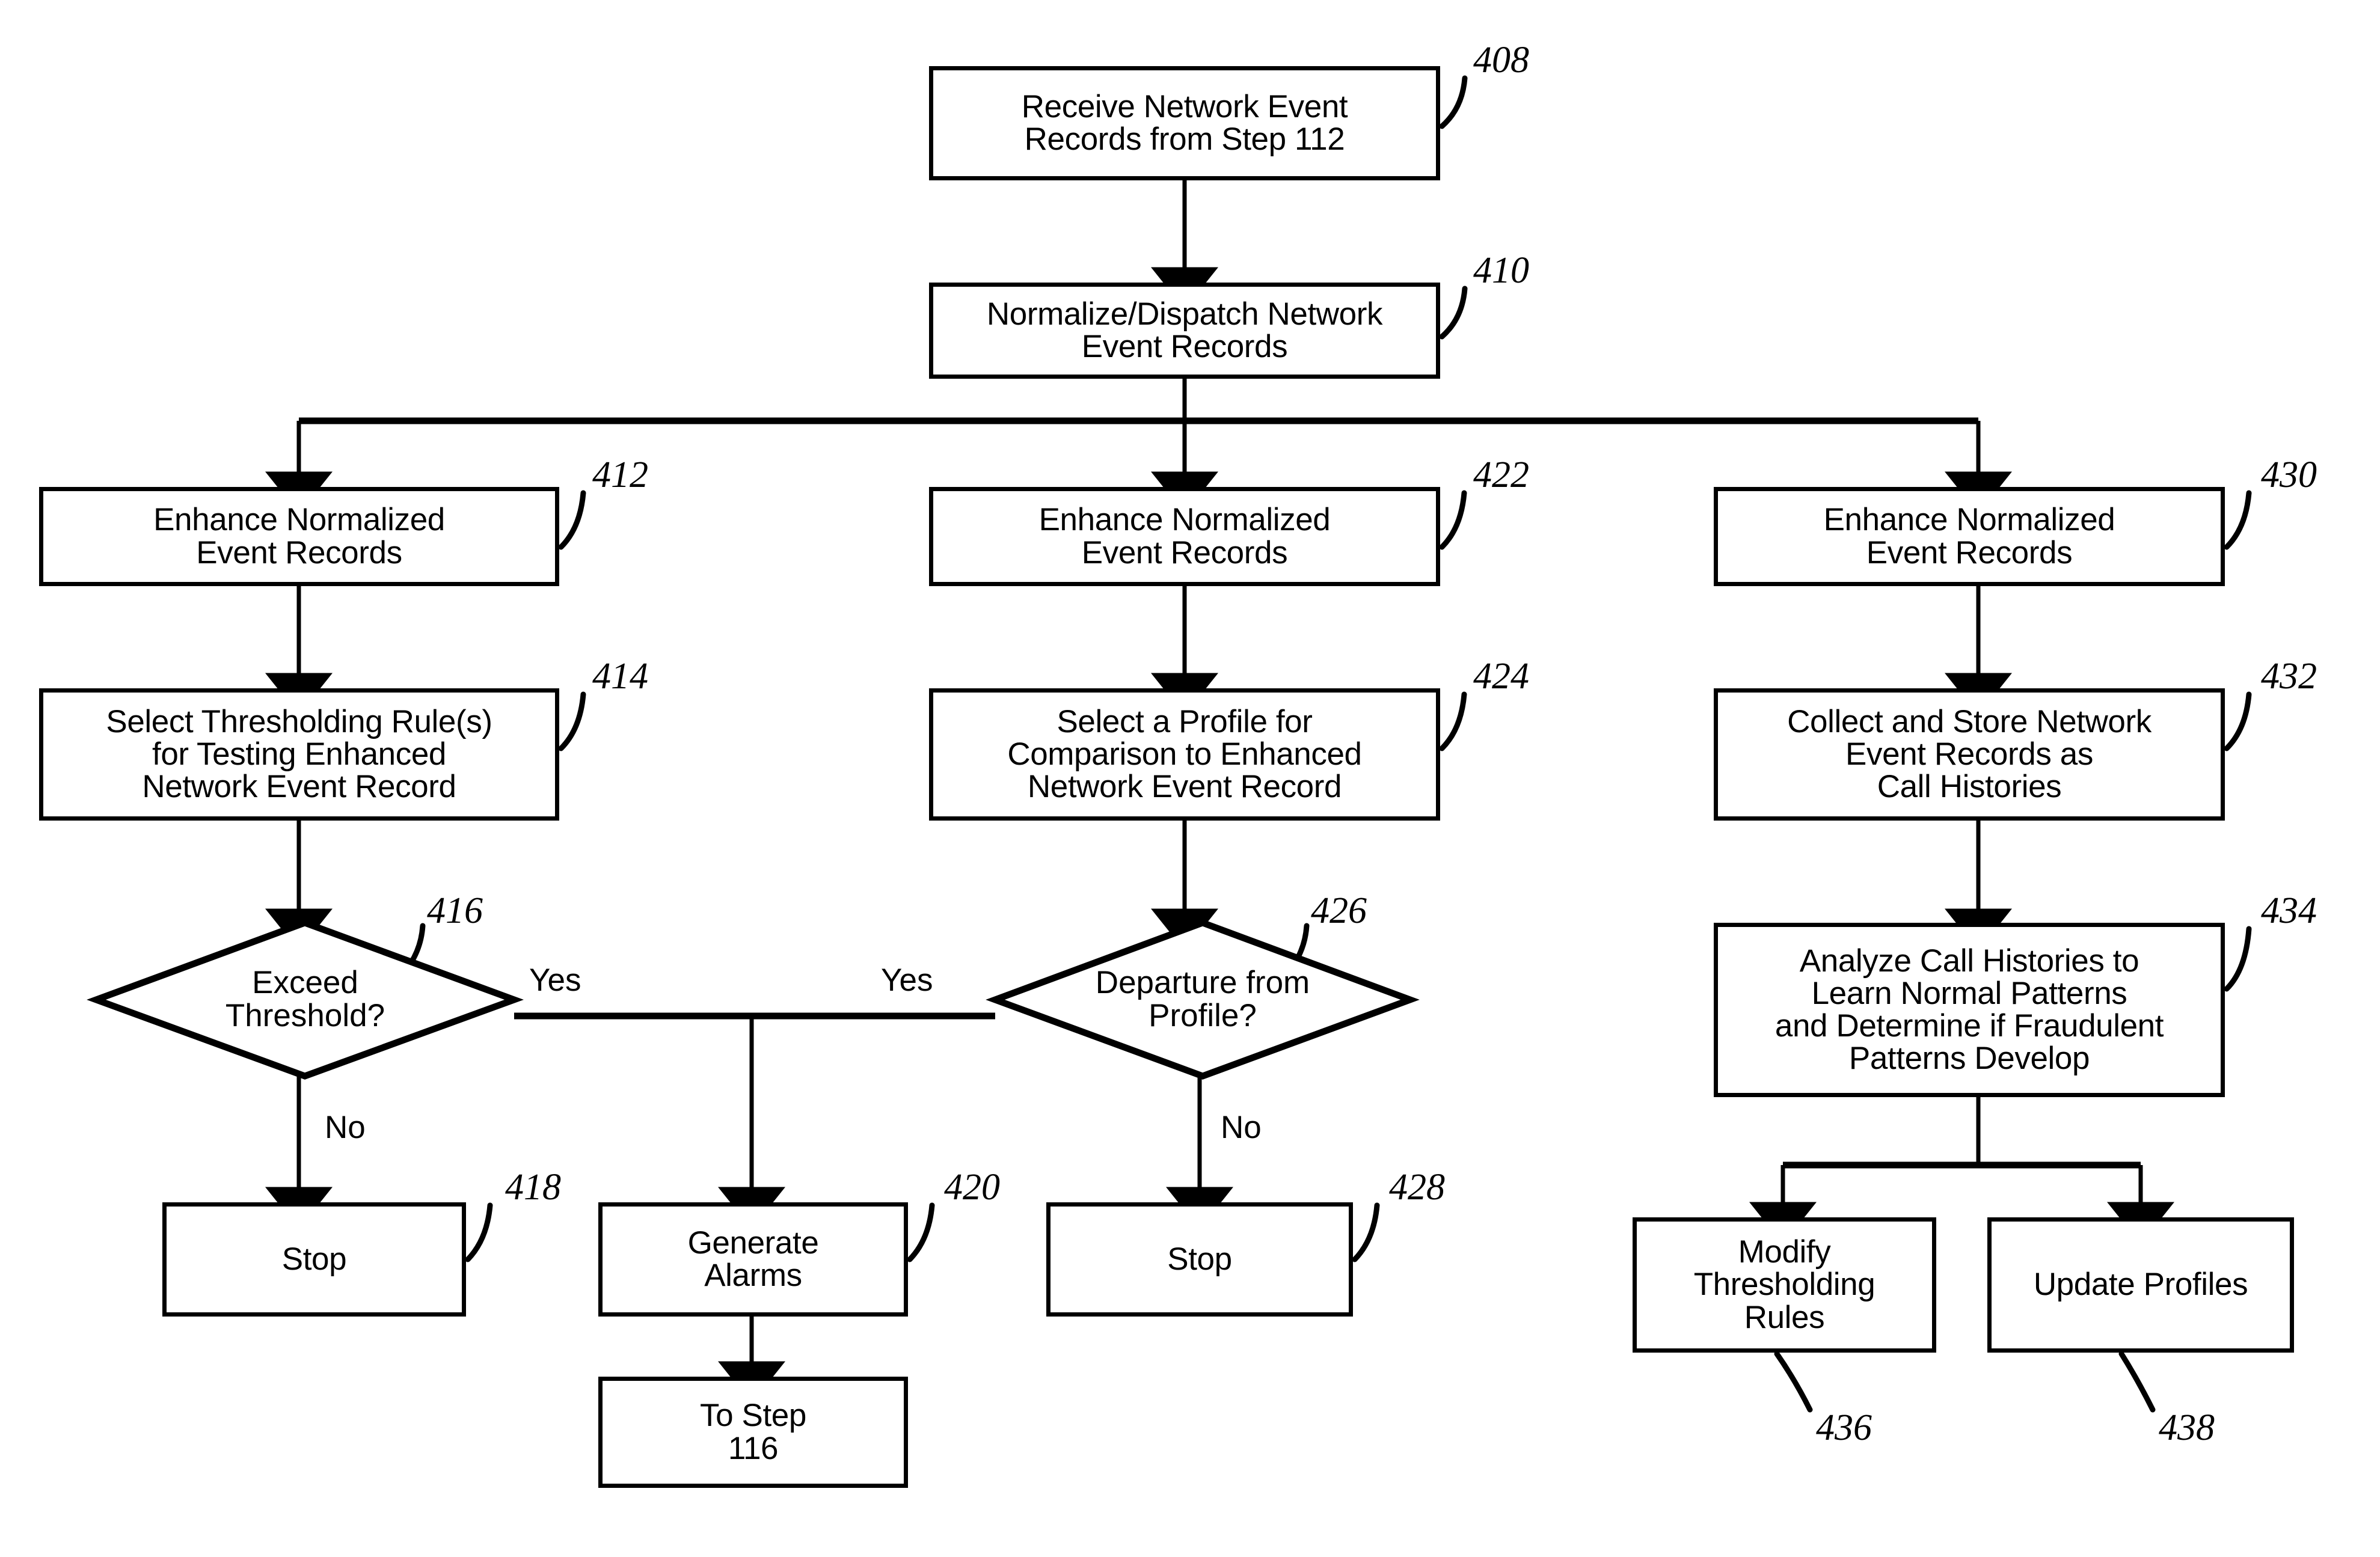  I want to click on node-410: Normalize/Dispatch Network Event Records, so click(1184, 331).